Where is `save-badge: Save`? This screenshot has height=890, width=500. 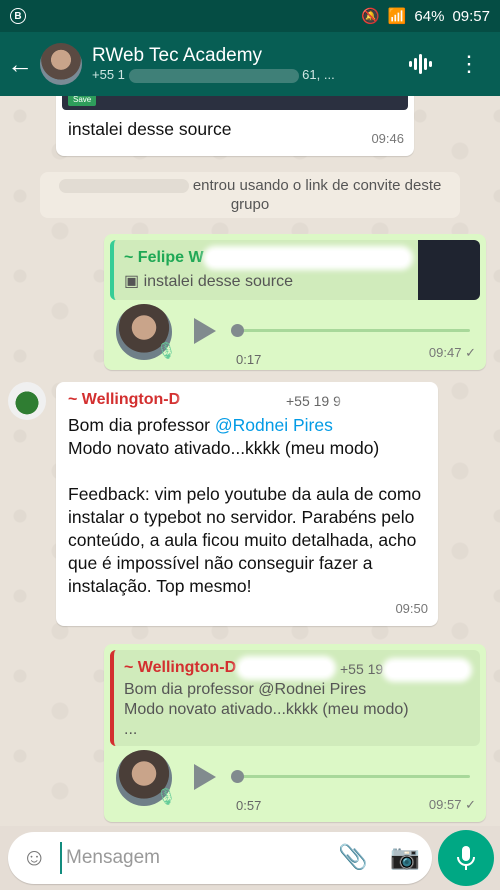
save-badge: Save is located at coordinates (82, 101).